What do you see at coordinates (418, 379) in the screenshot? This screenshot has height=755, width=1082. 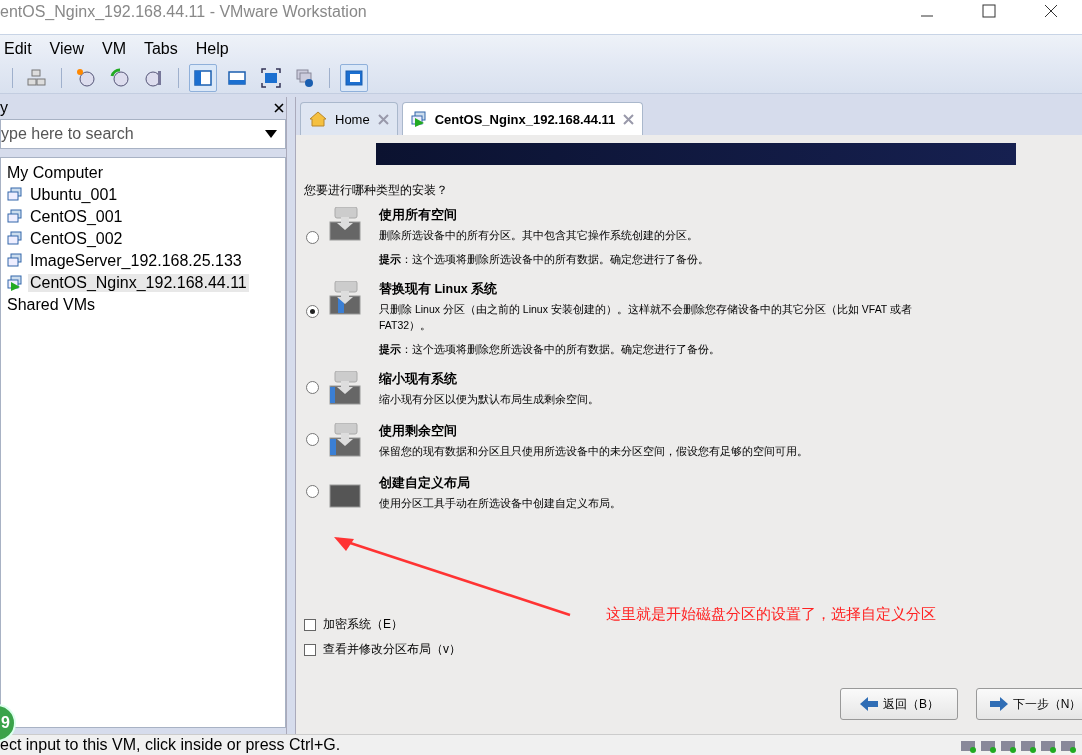 I see `option-title: 缩小现有系统` at bounding box center [418, 379].